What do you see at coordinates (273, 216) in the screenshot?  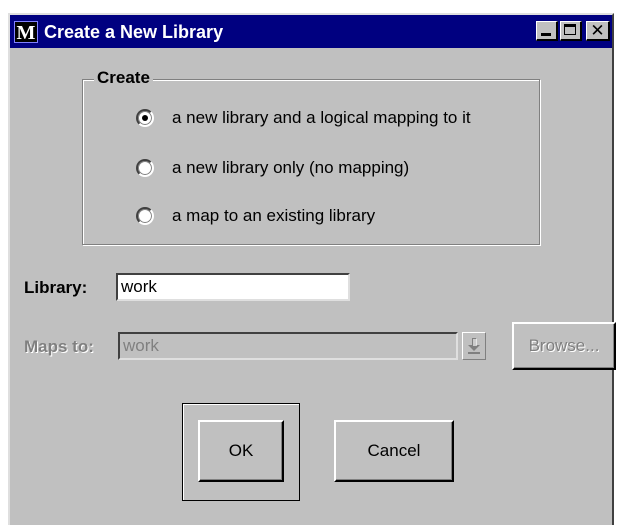 I see `radio-label: a map to an existing library` at bounding box center [273, 216].